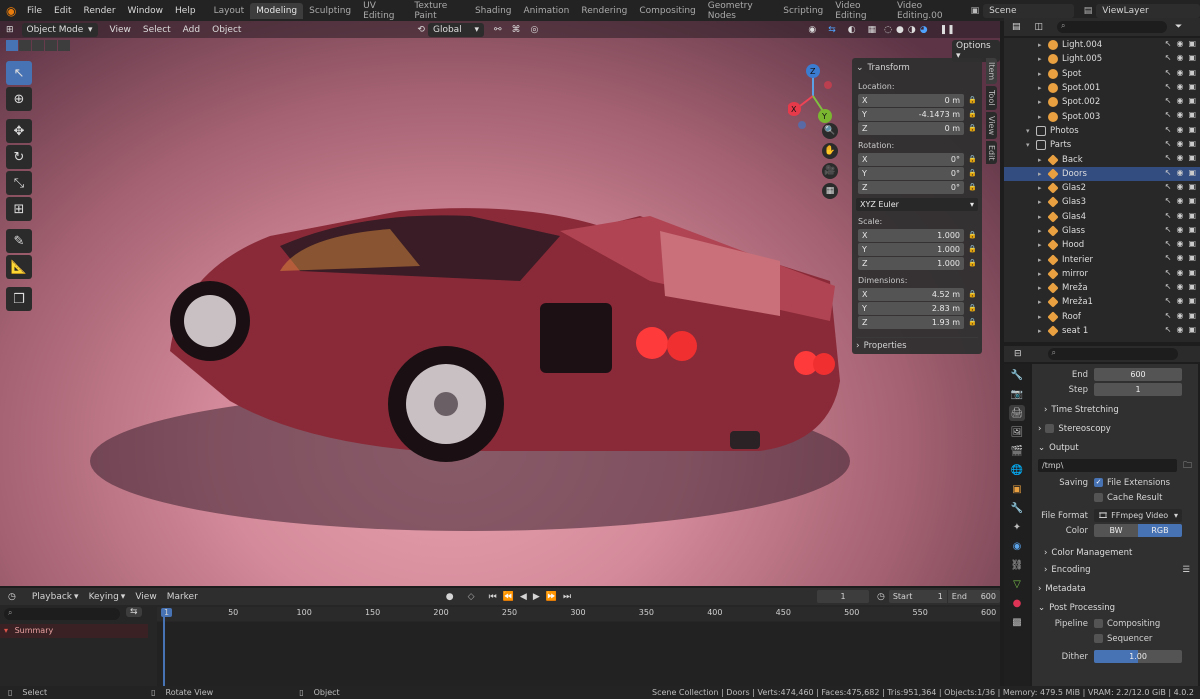 This screenshot has width=1200, height=699. I want to click on perspective-grid-icon: ▦, so click(830, 191).